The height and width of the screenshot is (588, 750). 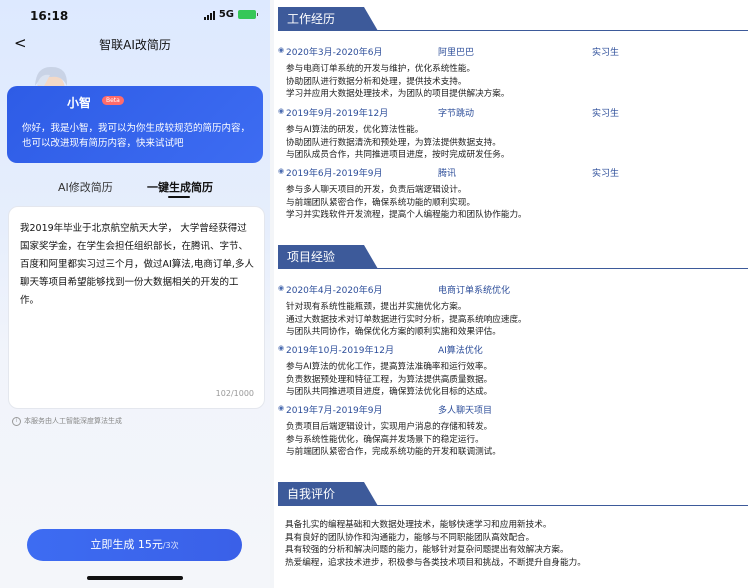 What do you see at coordinates (385, 439) in the screenshot?
I see `entry-line: 参与系统性能优化，确保高并发场景下的稳定运行。` at bounding box center [385, 439].